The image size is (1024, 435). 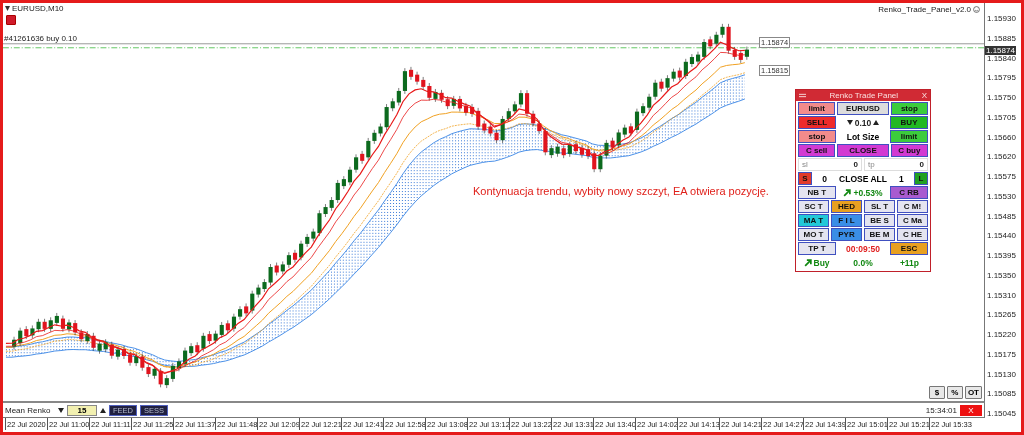 I want to click on price-label: 1.15840, so click(x=1002, y=58).